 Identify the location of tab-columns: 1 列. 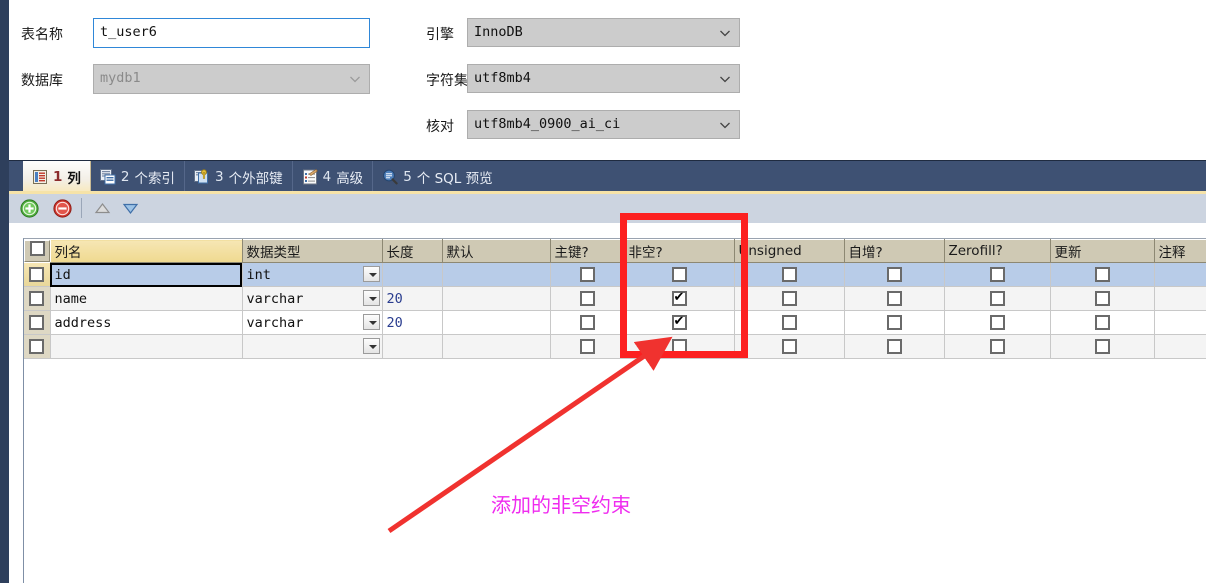
(57, 176).